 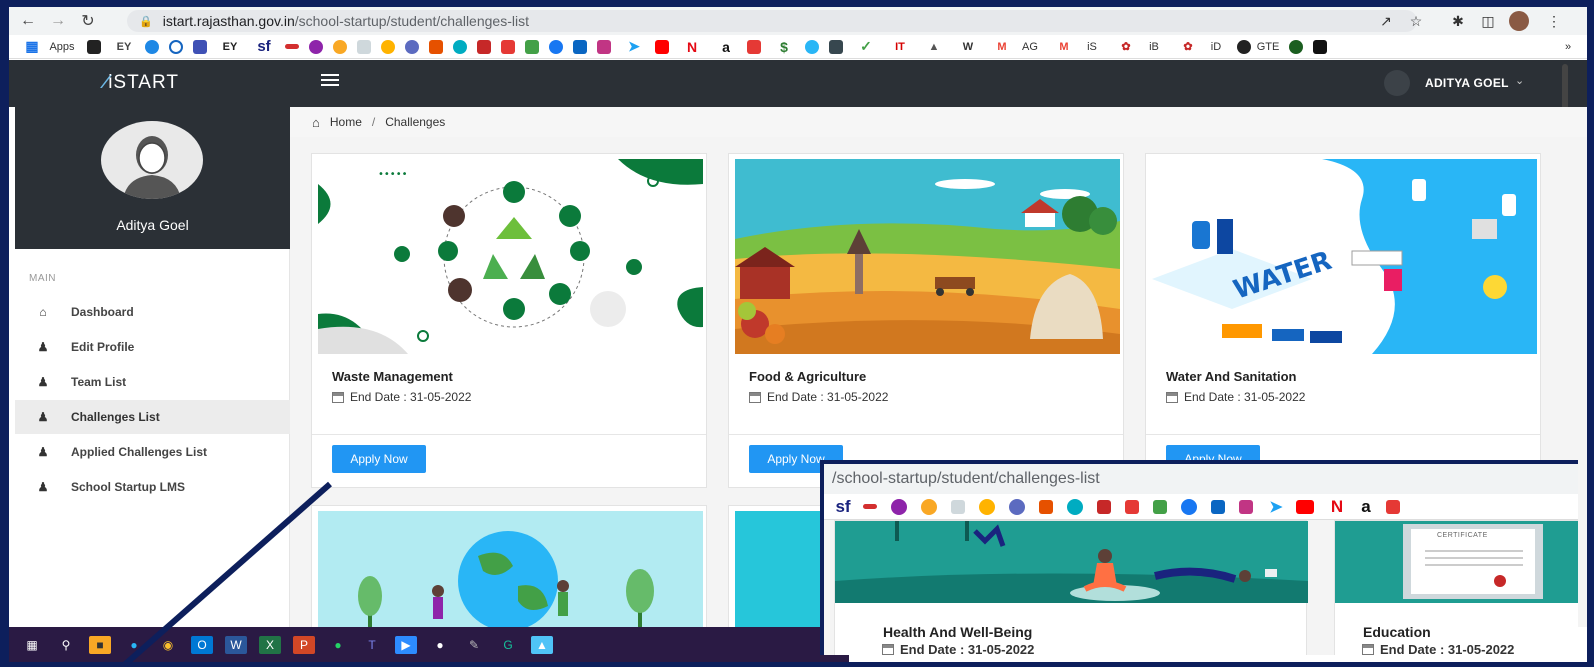 What do you see at coordinates (264, 47) in the screenshot?
I see `bookmark-sf: sf` at bounding box center [264, 47].